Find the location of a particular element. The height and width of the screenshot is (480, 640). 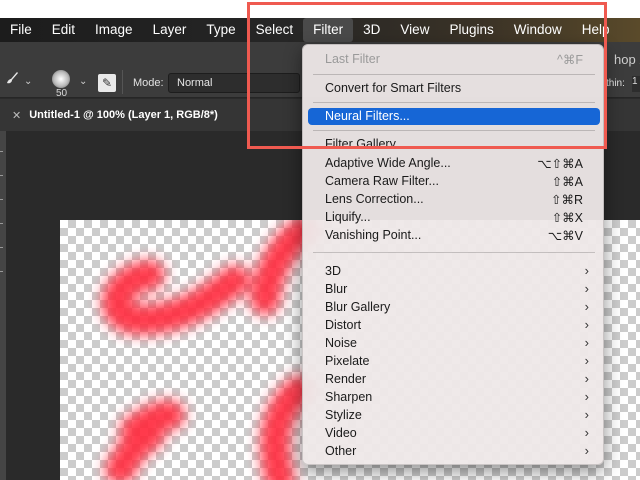

menu-item-adaptive-wide-angle: Adaptive Wide Angle... ⌥⇧⌘A is located at coordinates (454, 164).